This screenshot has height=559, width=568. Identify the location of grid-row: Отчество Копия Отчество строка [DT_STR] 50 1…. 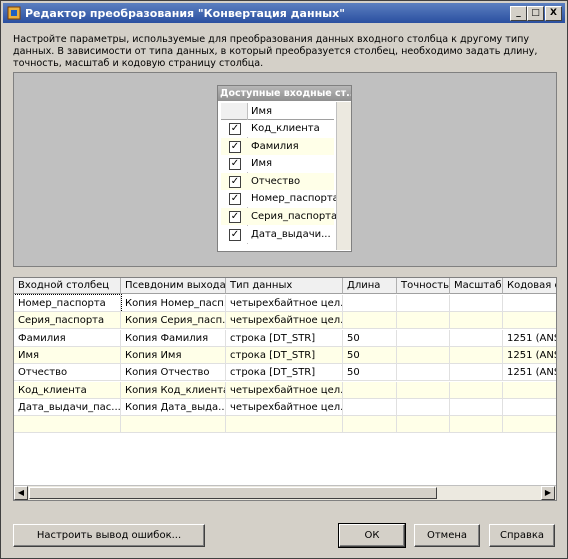
(285, 373).